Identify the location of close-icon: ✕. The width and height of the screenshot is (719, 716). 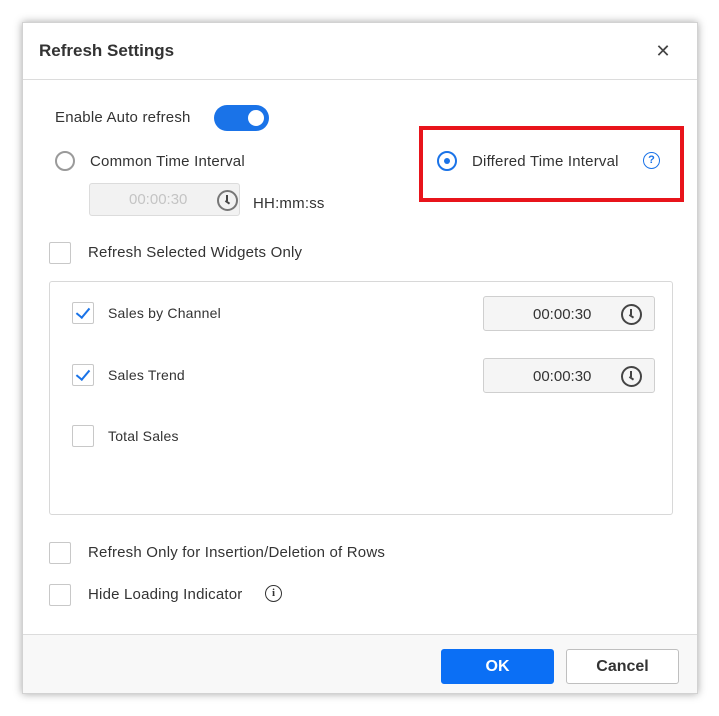
(663, 51).